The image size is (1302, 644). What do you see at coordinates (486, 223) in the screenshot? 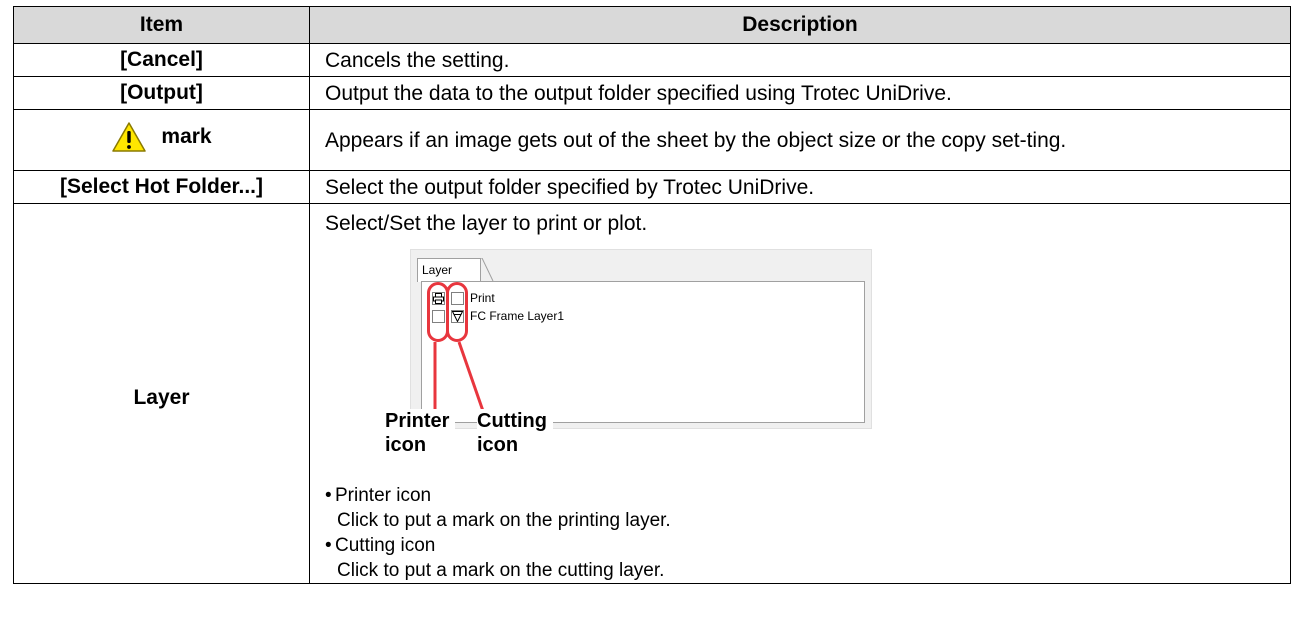
I see `layer-description-text: Select/Set the layer to print or plot.` at bounding box center [486, 223].